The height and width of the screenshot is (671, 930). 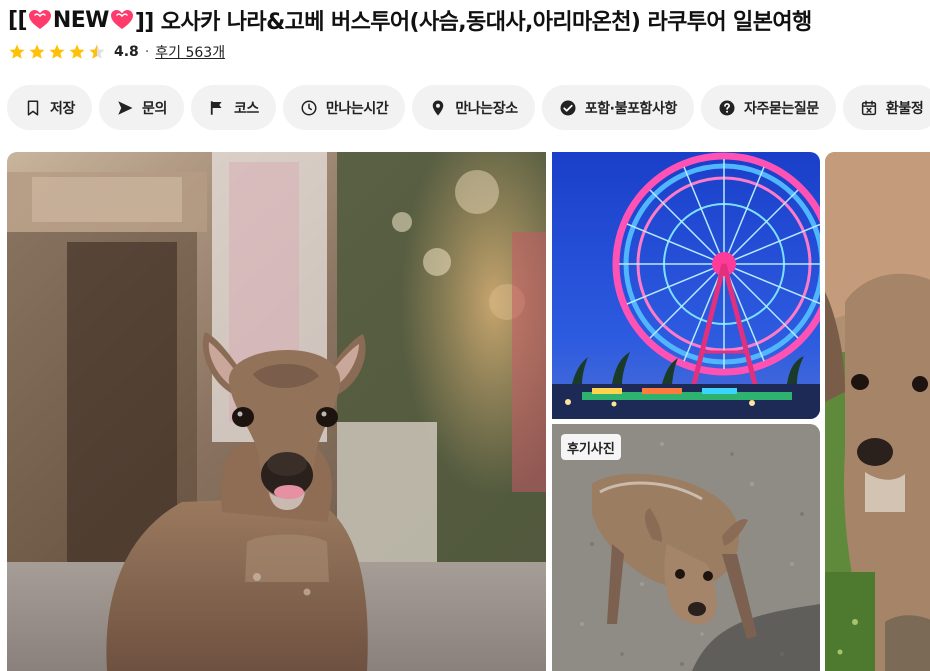 What do you see at coordinates (125, 107) in the screenshot?
I see `send-icon` at bounding box center [125, 107].